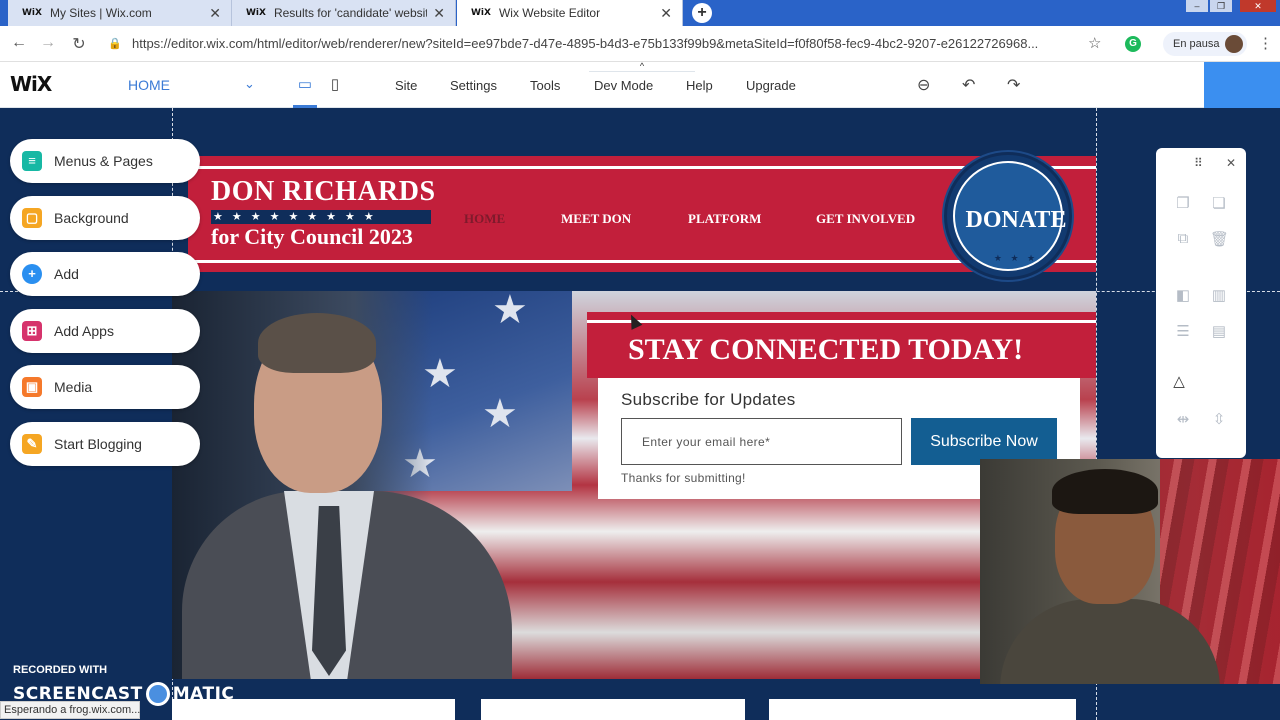 This screenshot has width=1280, height=720. I want to click on donate-label: DONATE, so click(1016, 220).